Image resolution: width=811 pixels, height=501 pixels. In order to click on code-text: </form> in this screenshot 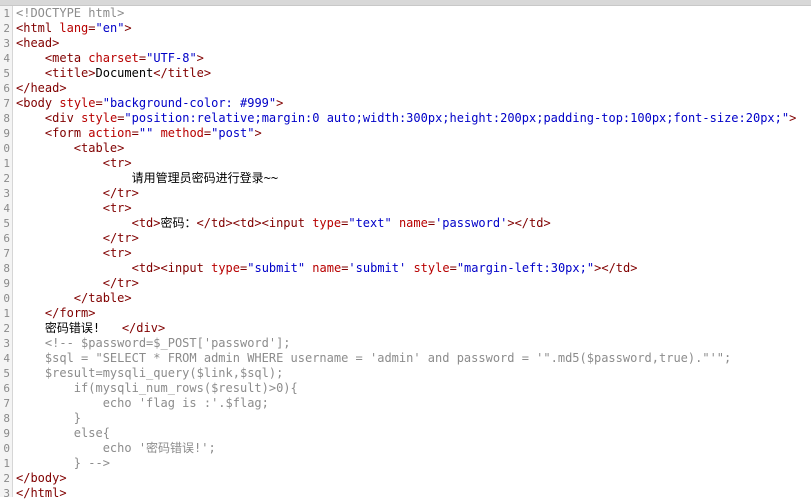, I will do `click(70, 313)`.